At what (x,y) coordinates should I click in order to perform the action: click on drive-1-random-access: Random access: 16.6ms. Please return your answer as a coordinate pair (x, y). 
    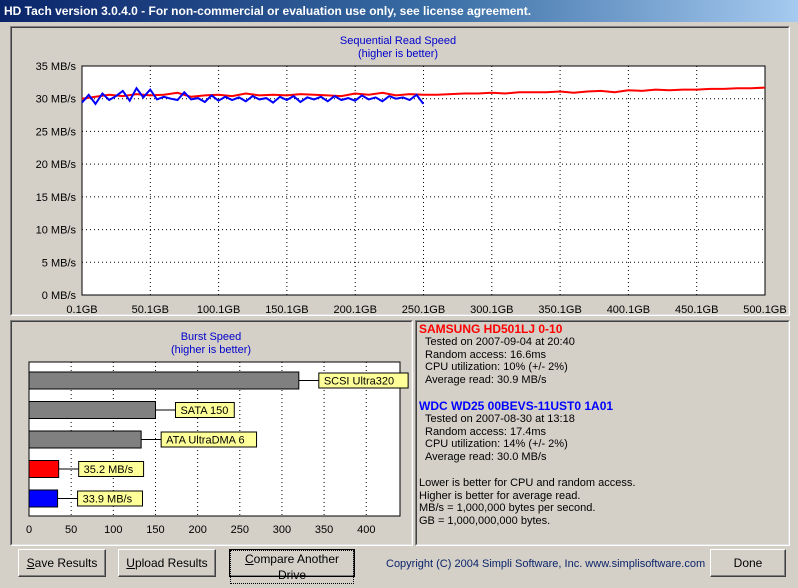
    Looking at the image, I should click on (486, 354).